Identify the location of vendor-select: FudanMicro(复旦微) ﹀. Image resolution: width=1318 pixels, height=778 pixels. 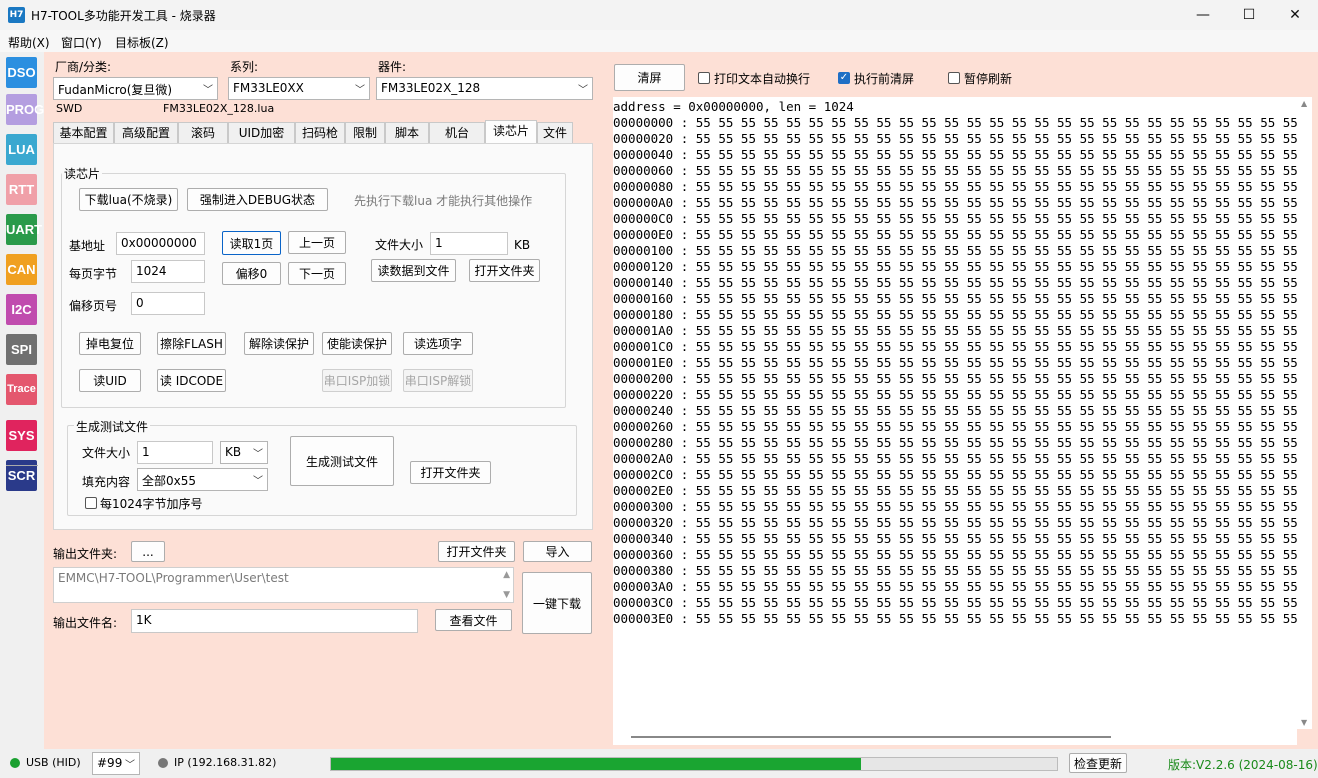
(135, 88).